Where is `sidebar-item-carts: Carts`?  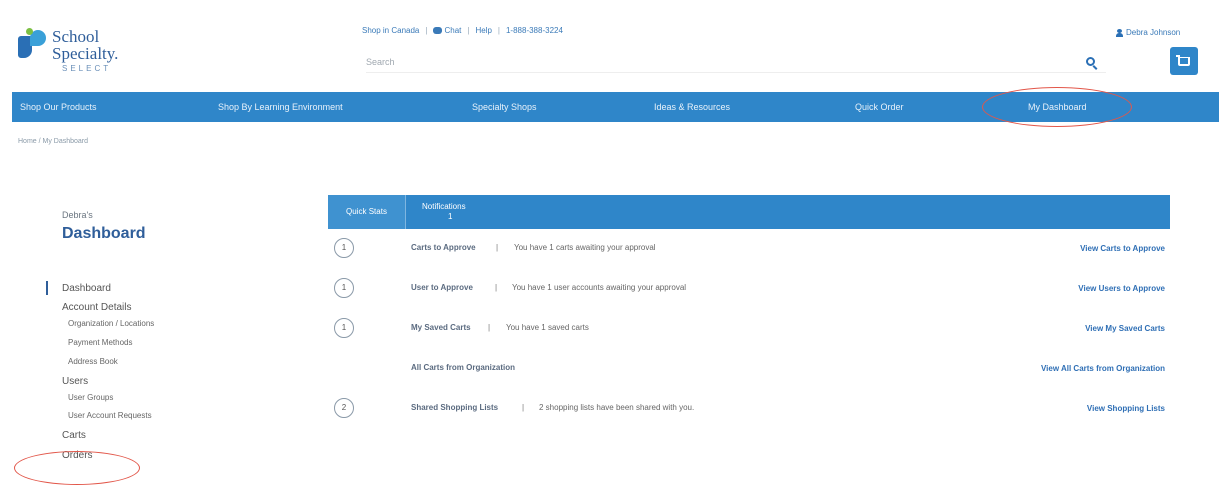 sidebar-item-carts: Carts is located at coordinates (108, 440).